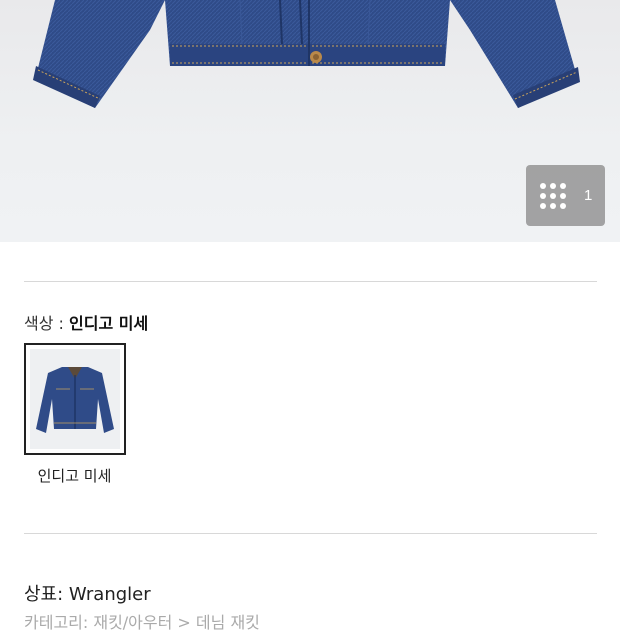 The image size is (620, 633). I want to click on brand-info: 상표: Wrangler, so click(87, 593).